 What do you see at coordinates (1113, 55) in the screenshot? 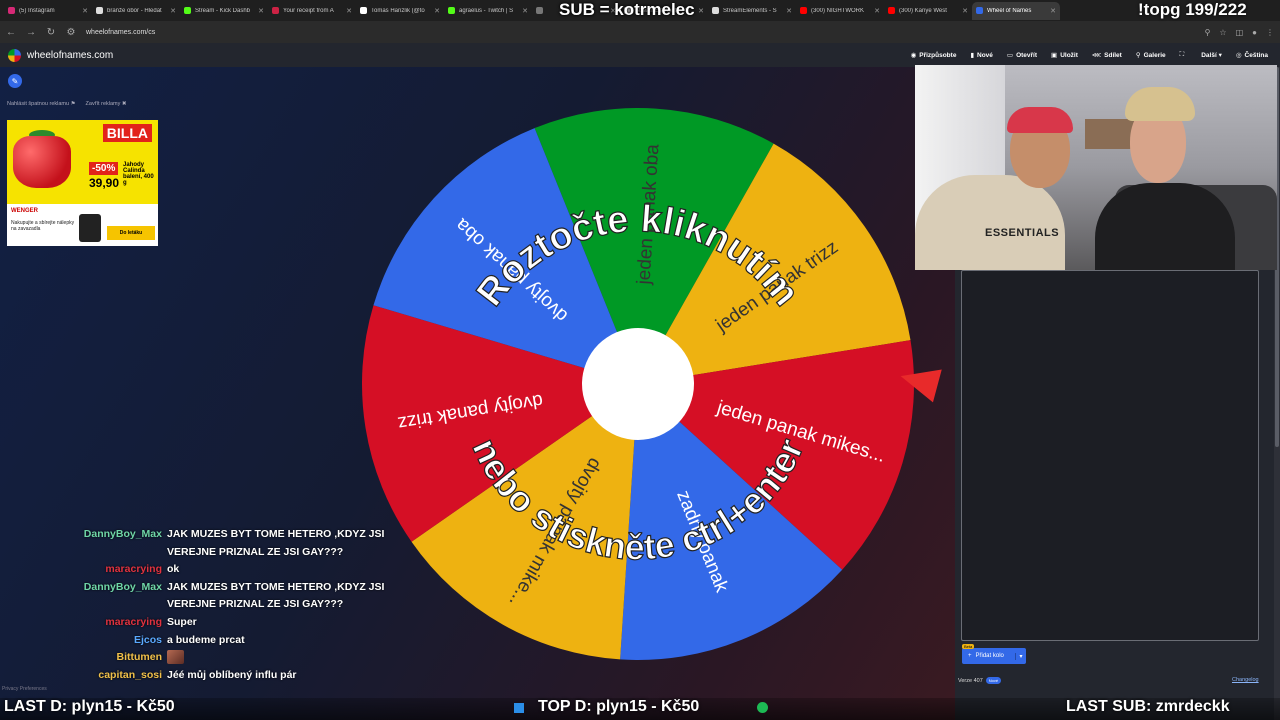
I see `menu-label: Sdílet` at bounding box center [1113, 55].